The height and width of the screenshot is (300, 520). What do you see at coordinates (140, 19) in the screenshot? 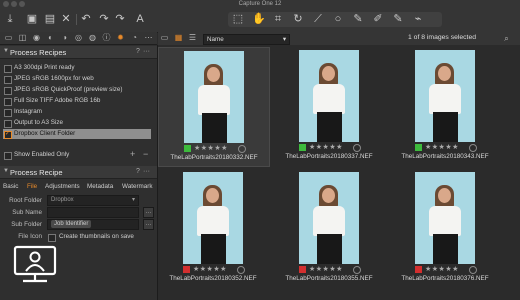
I see `adjust-icon: A` at bounding box center [140, 19].